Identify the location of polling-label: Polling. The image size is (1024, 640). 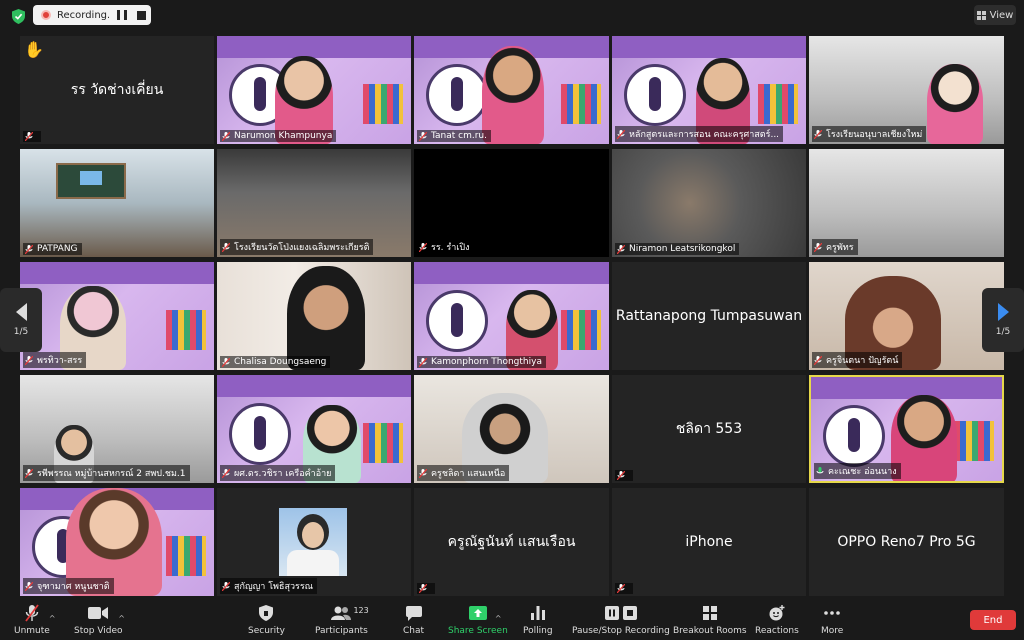
(538, 631).